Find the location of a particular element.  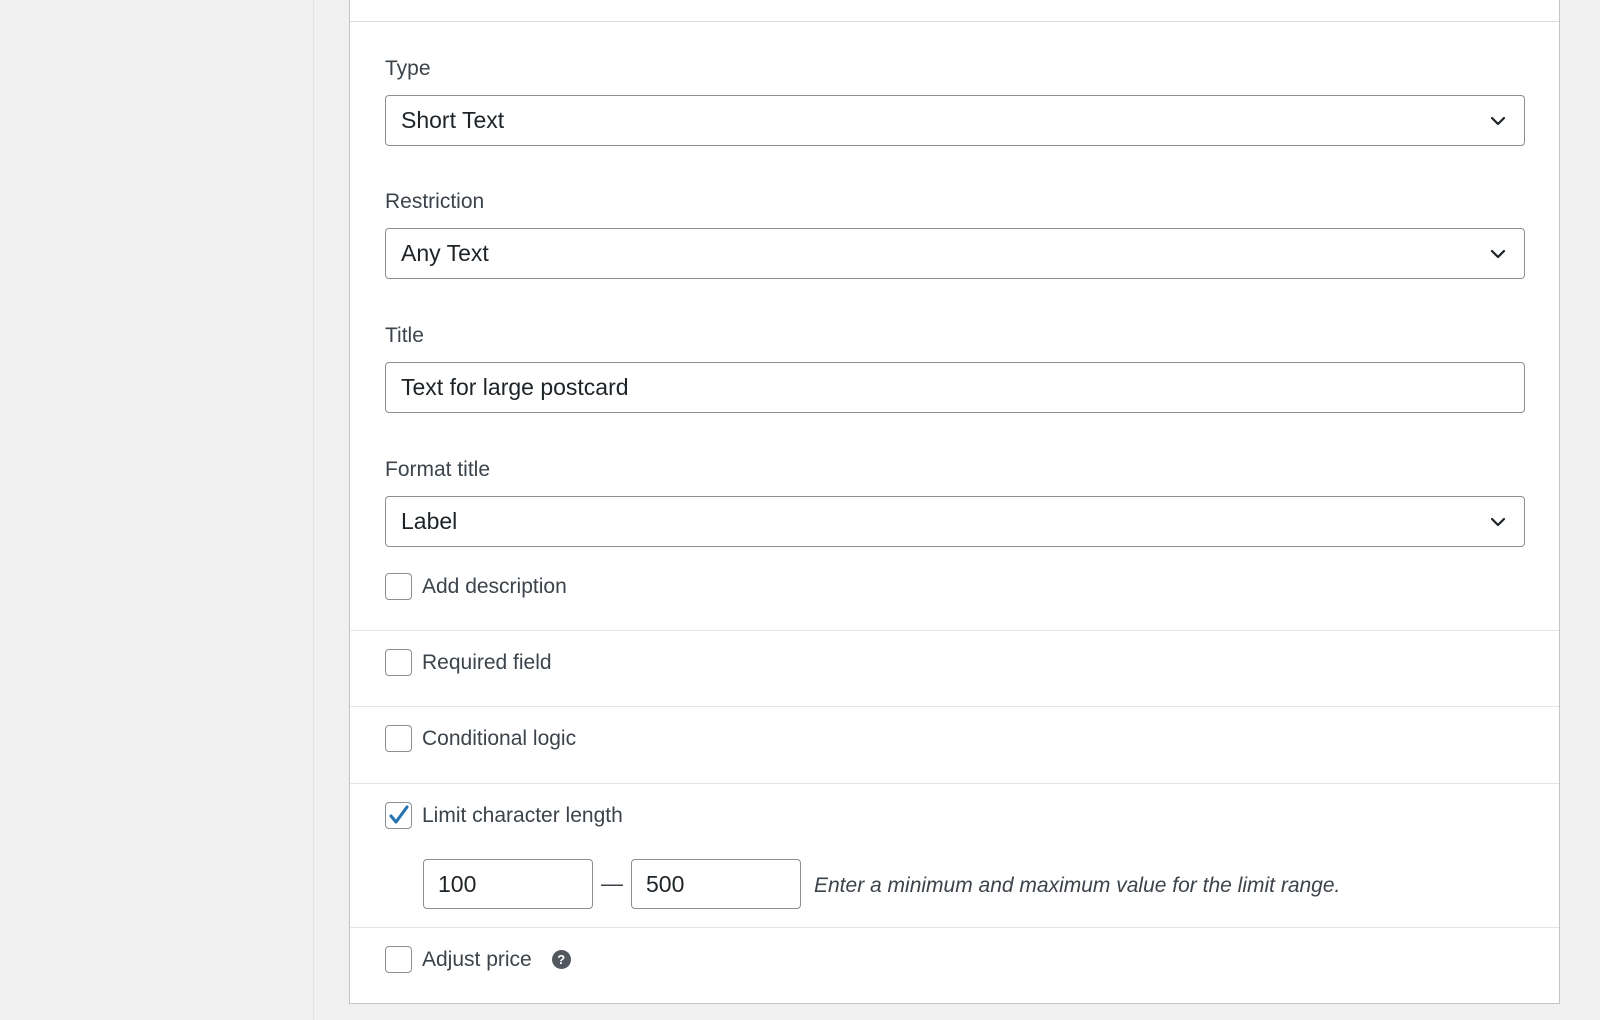

conditional-logic-row: Conditional logic is located at coordinates (480, 738).